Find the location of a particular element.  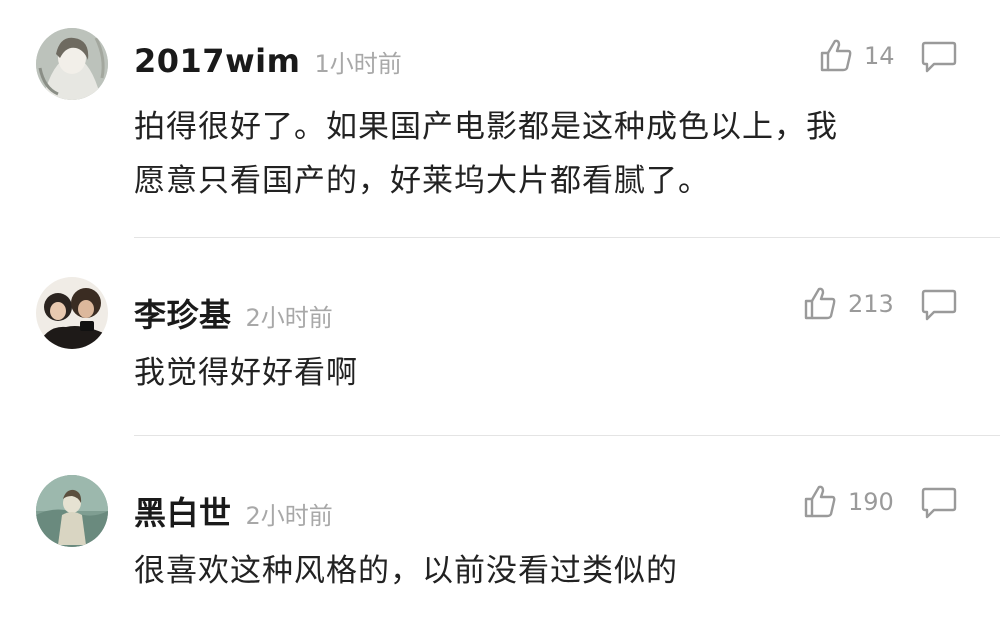

comment-text: 很喜欢这种风格的，以前没看过类似的 is located at coordinates (544, 571).